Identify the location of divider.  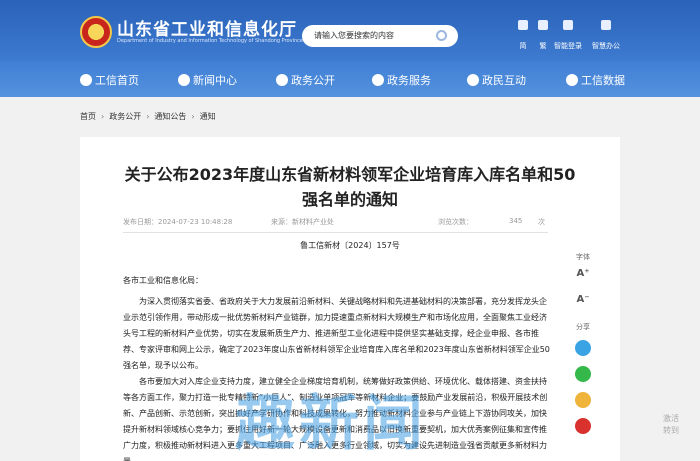
(335, 232).